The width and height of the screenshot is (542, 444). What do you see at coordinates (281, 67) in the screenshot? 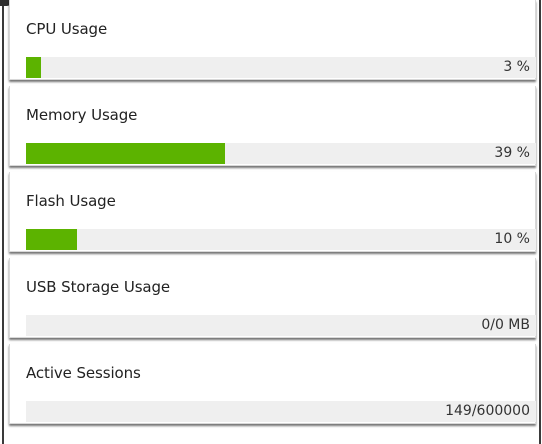
I see `cpu-usage-bar: 3 %` at bounding box center [281, 67].